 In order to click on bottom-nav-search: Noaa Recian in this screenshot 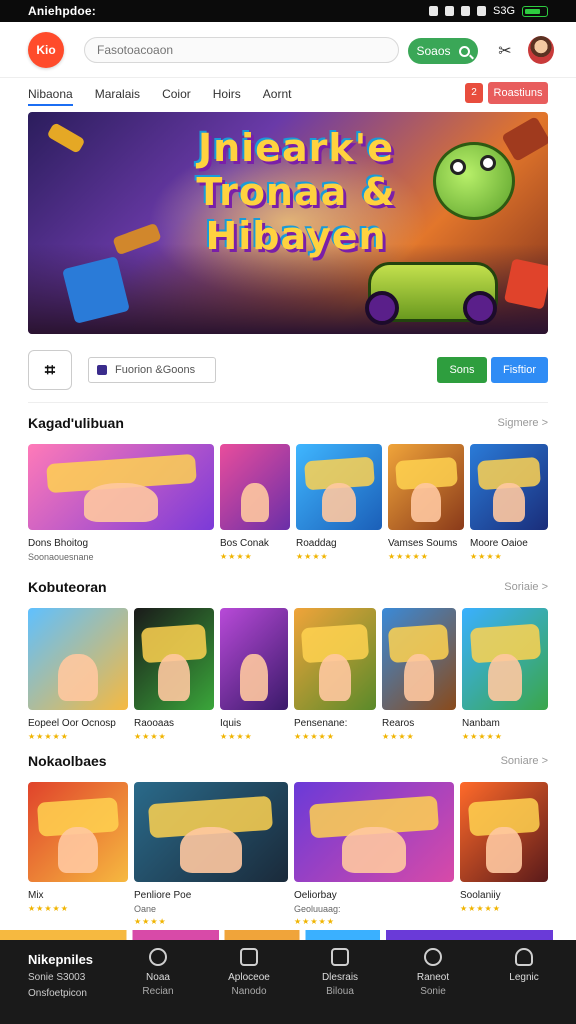, I will do `click(158, 972)`.